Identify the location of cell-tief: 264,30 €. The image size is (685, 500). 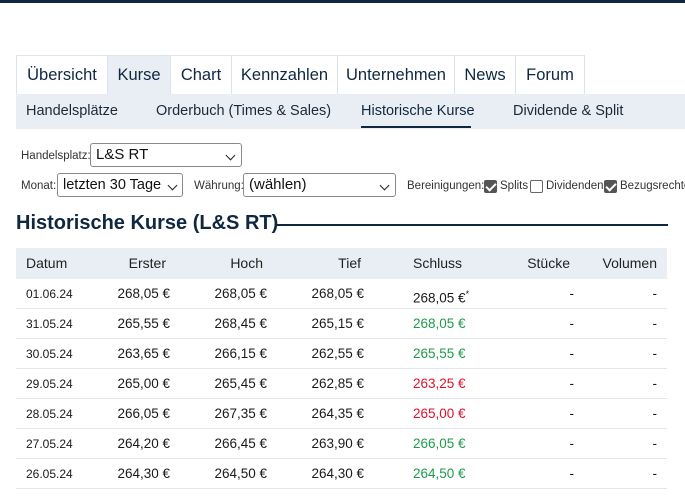
(337, 473).